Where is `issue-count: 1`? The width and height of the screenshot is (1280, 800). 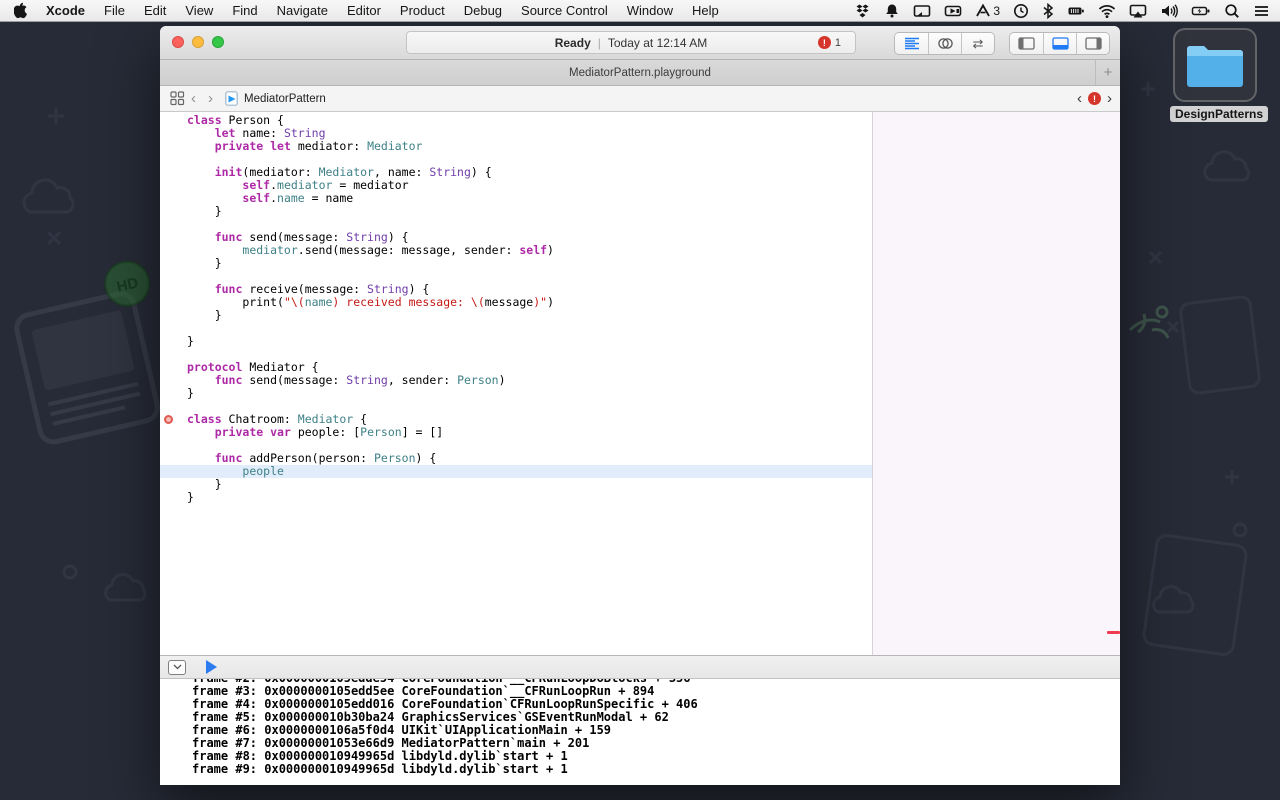 issue-count: 1 is located at coordinates (837, 42).